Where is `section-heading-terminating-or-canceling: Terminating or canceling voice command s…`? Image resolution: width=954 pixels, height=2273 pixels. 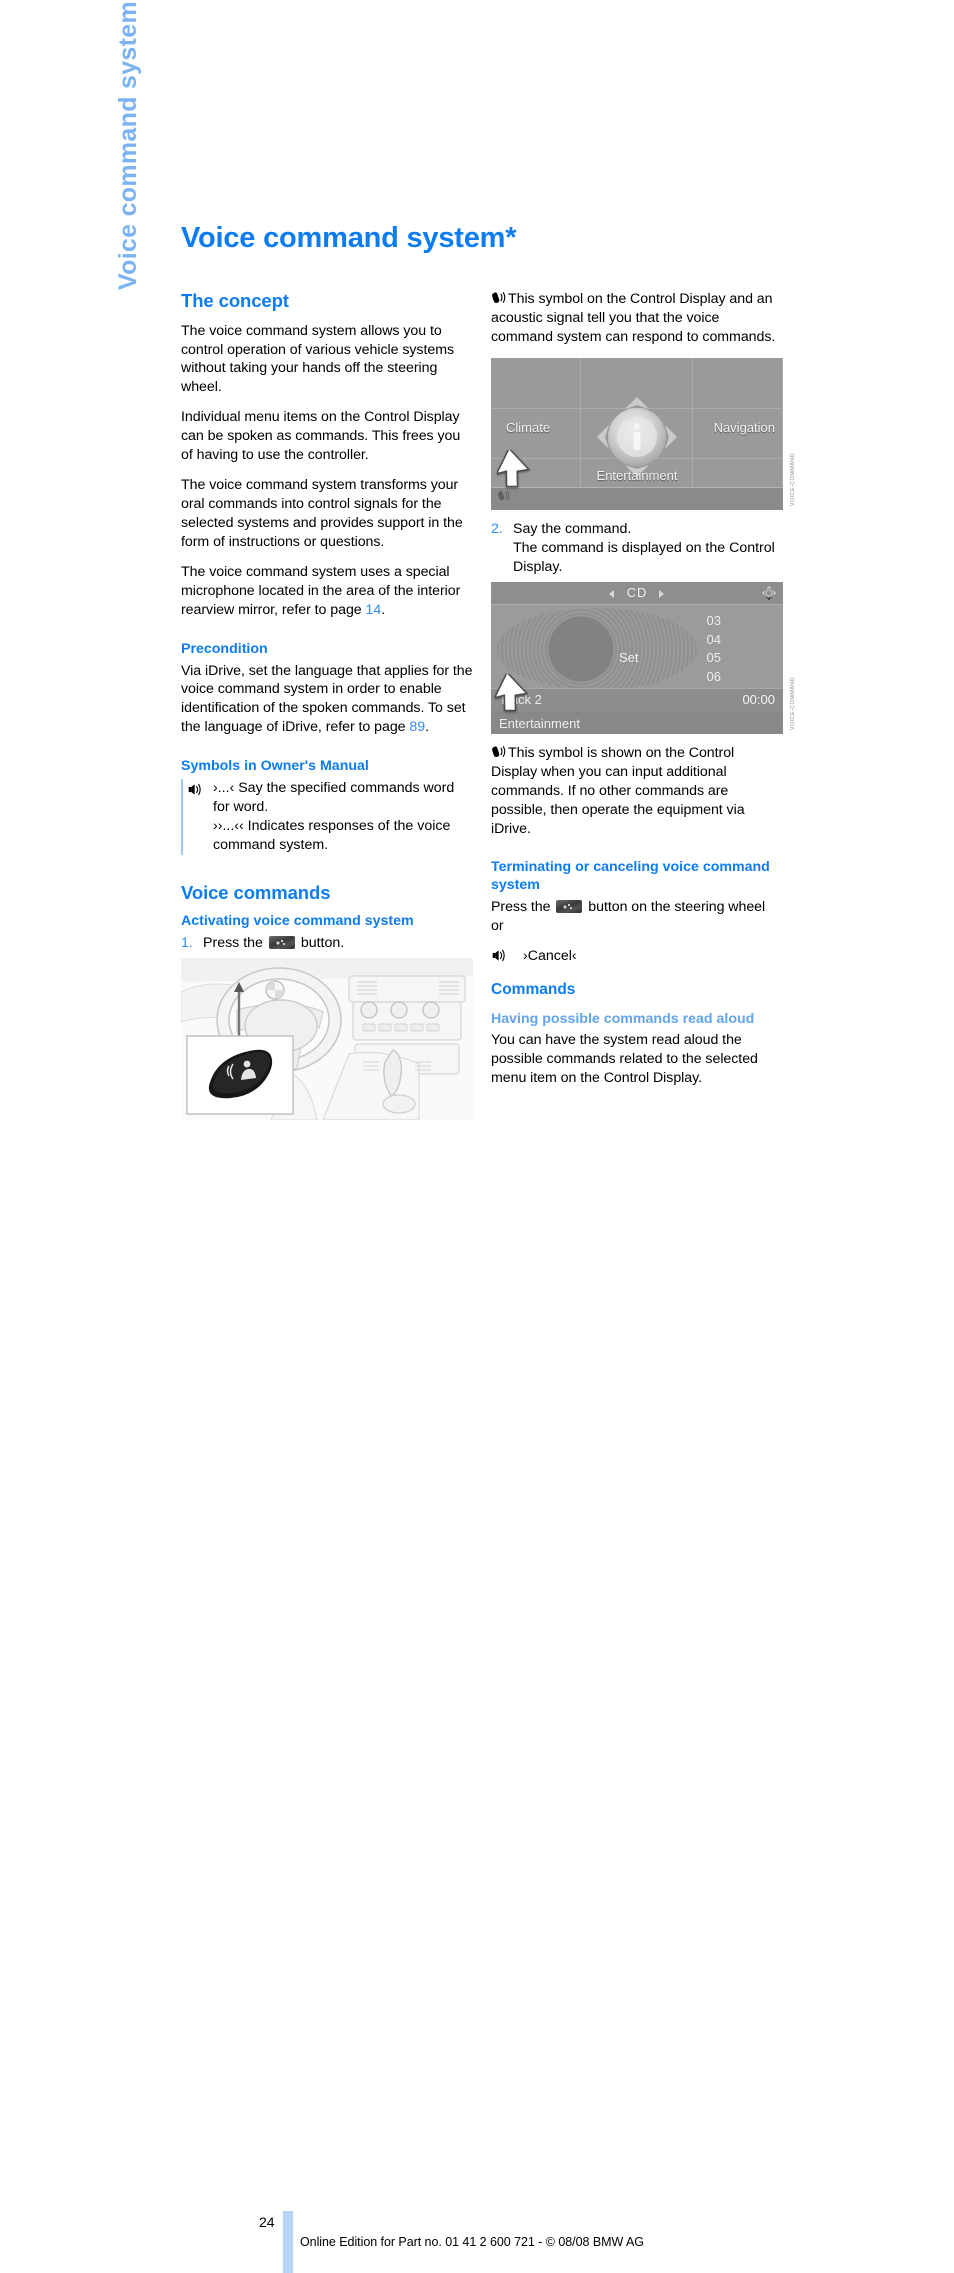
section-heading-terminating-or-canceling: Terminating or canceling voice command s… is located at coordinates (630, 876).